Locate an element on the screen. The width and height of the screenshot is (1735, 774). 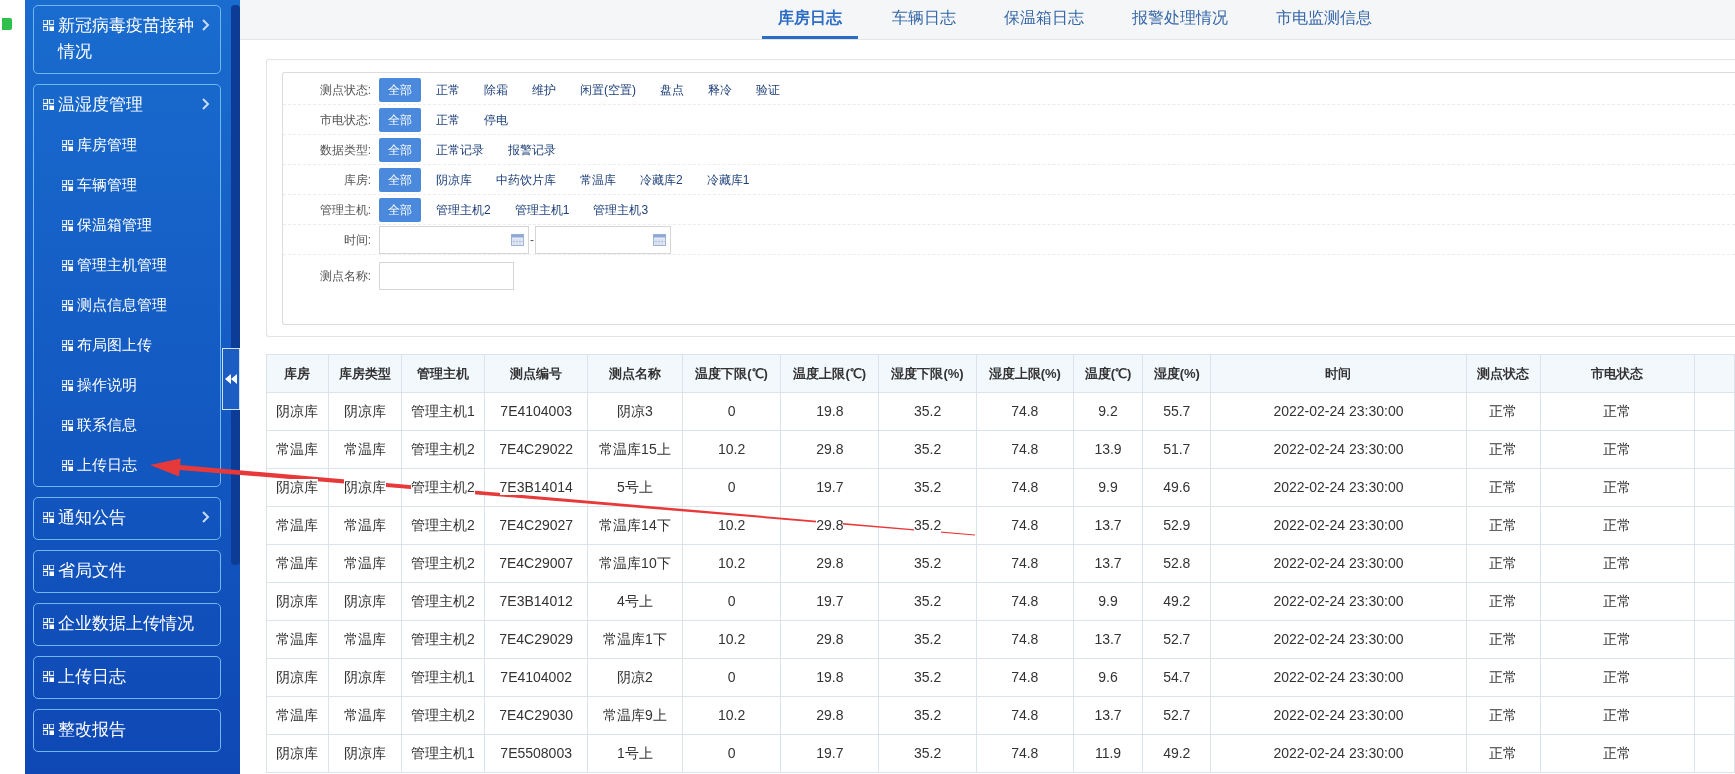
calendar-icon is located at coordinates (517, 239).